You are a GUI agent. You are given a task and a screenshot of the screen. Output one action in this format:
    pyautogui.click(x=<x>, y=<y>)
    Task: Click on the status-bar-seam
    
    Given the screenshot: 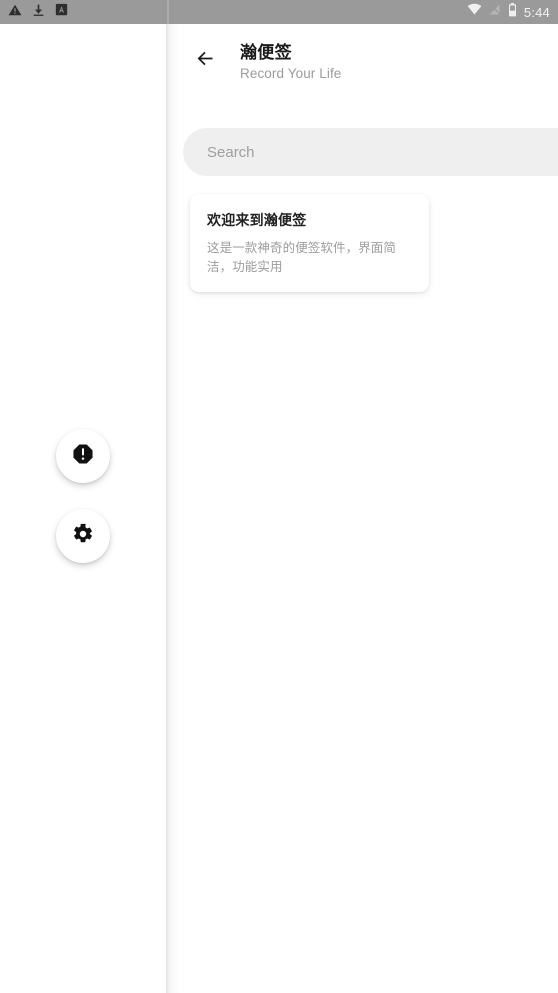 What is the action you would take?
    pyautogui.click(x=168, y=12)
    